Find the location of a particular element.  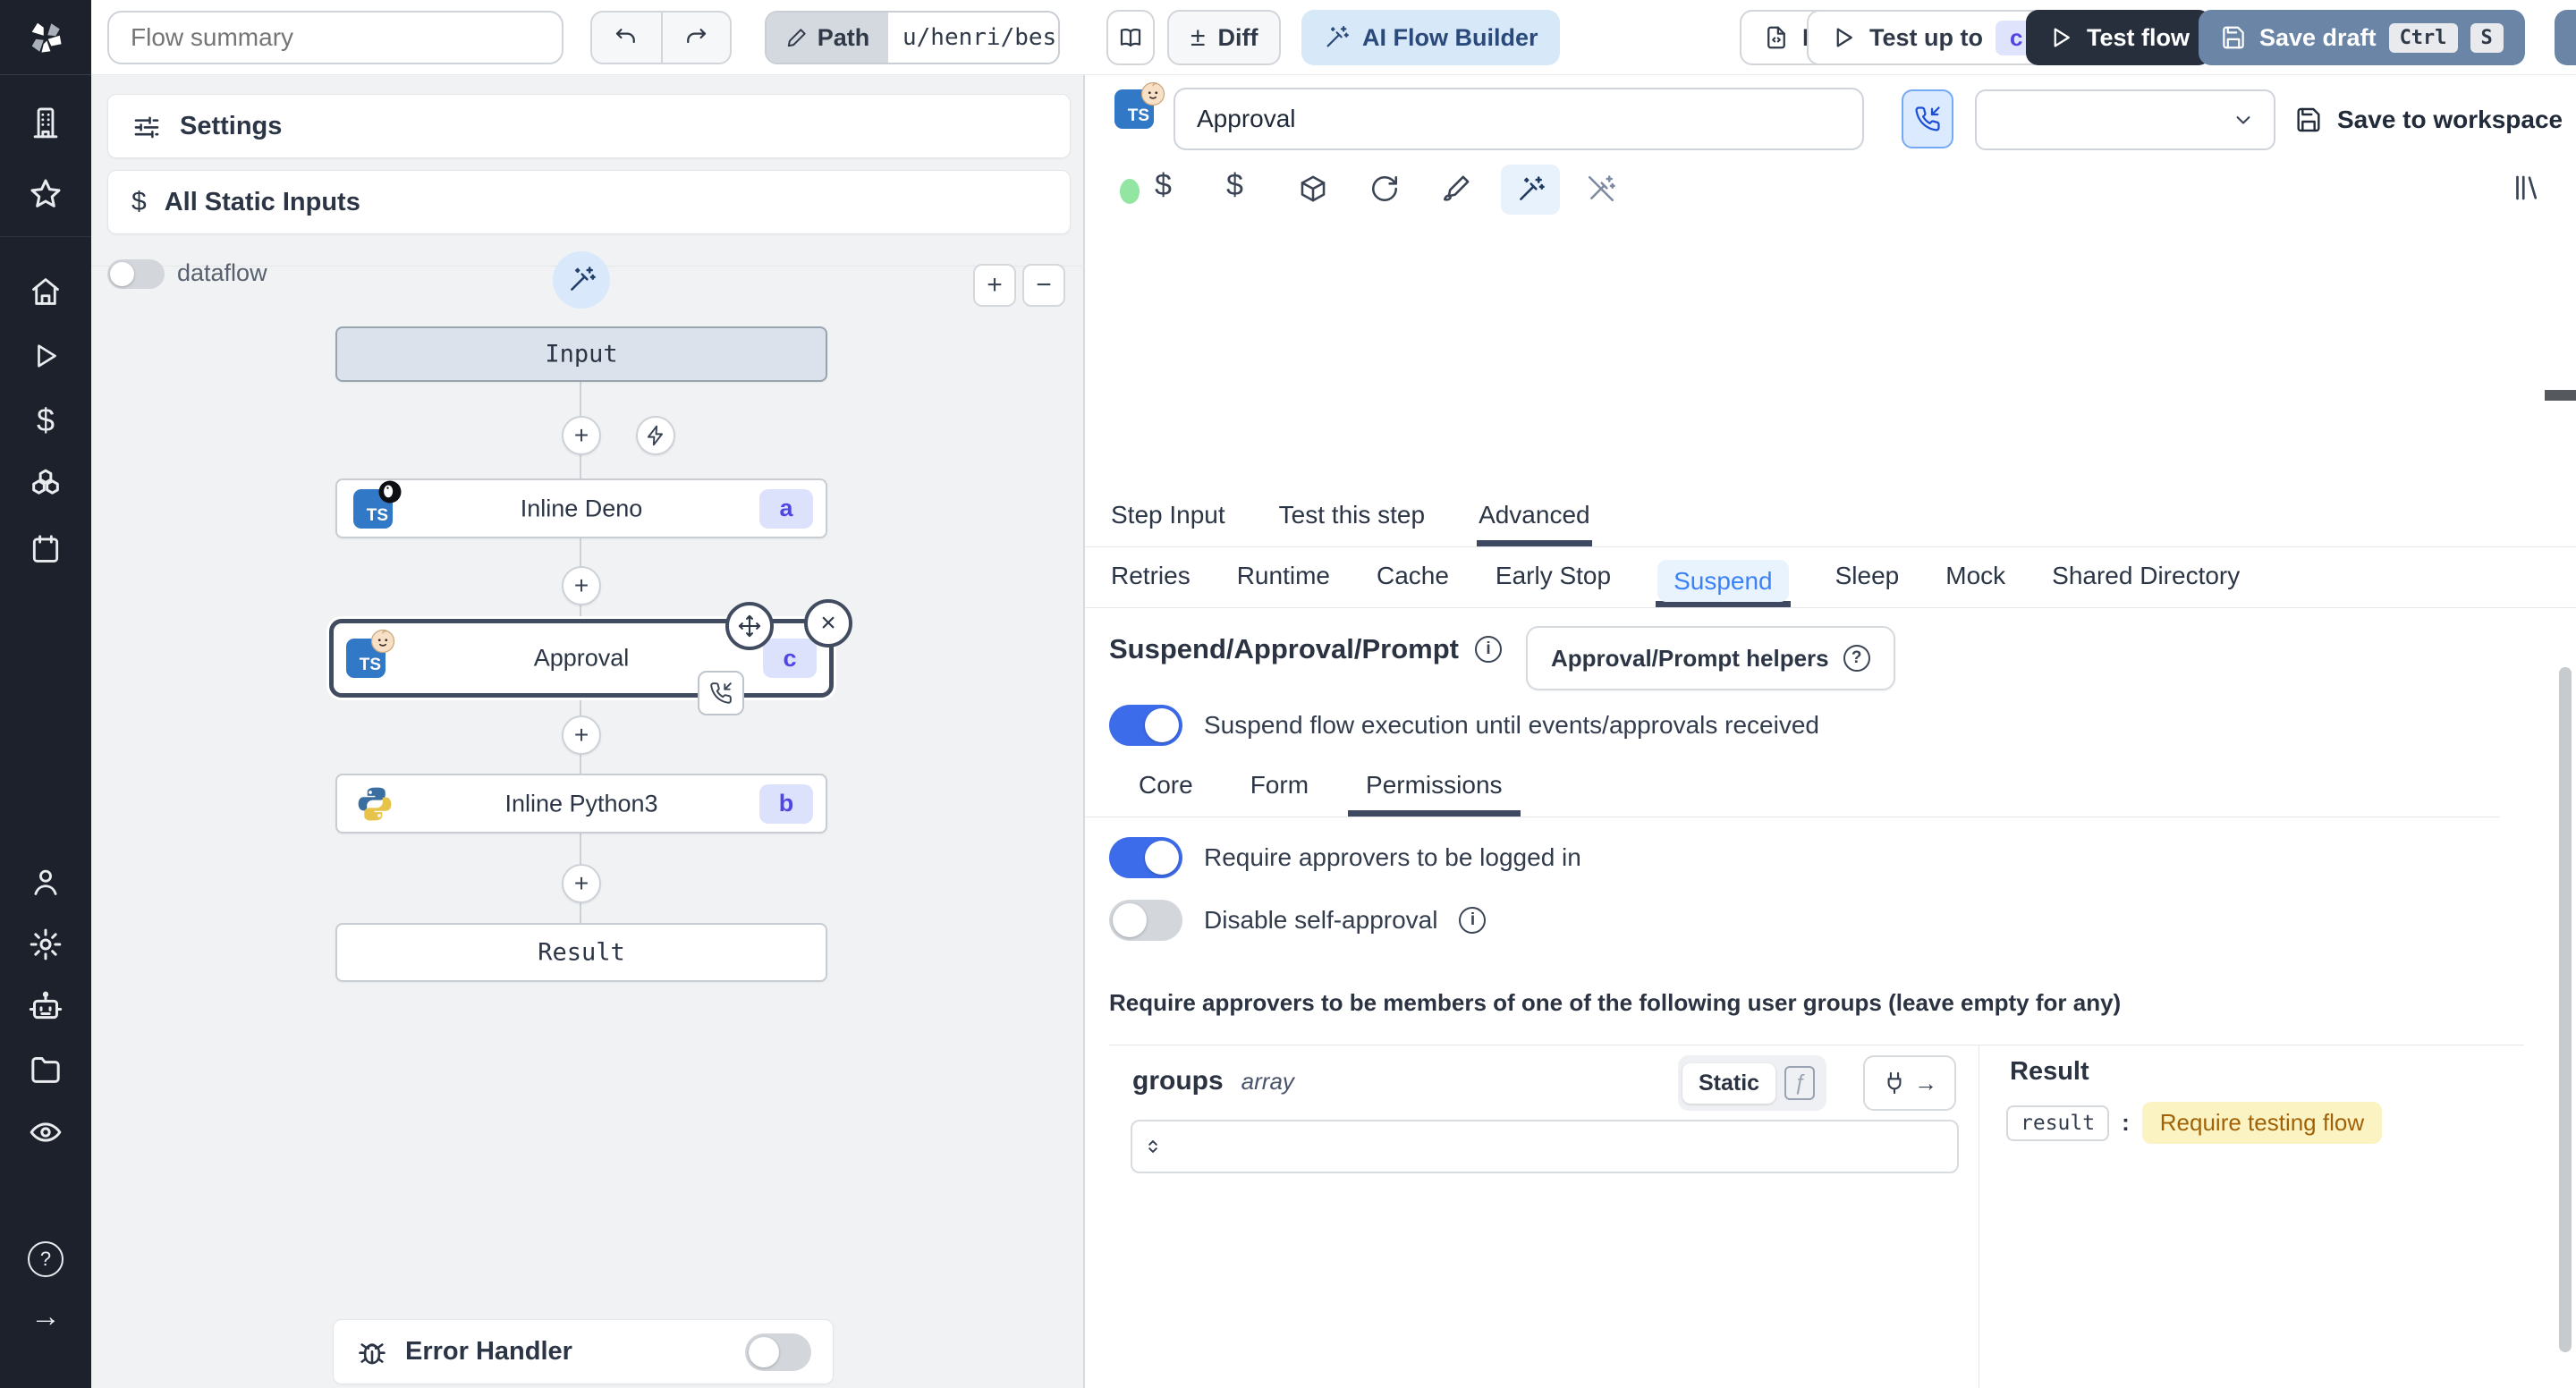

tab-early-stop: Early Stop is located at coordinates (1553, 585).